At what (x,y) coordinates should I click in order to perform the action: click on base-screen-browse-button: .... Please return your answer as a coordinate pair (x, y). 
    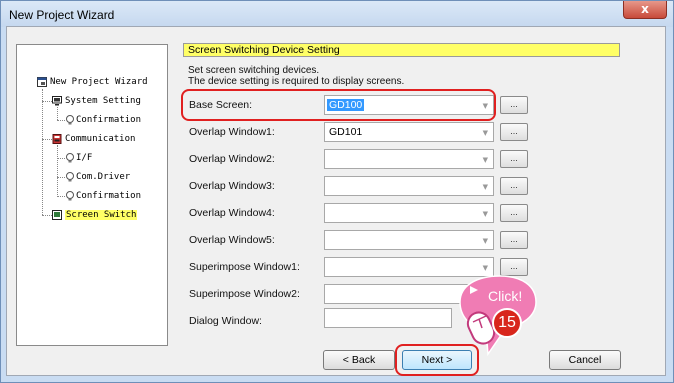
    Looking at the image, I should click on (514, 105).